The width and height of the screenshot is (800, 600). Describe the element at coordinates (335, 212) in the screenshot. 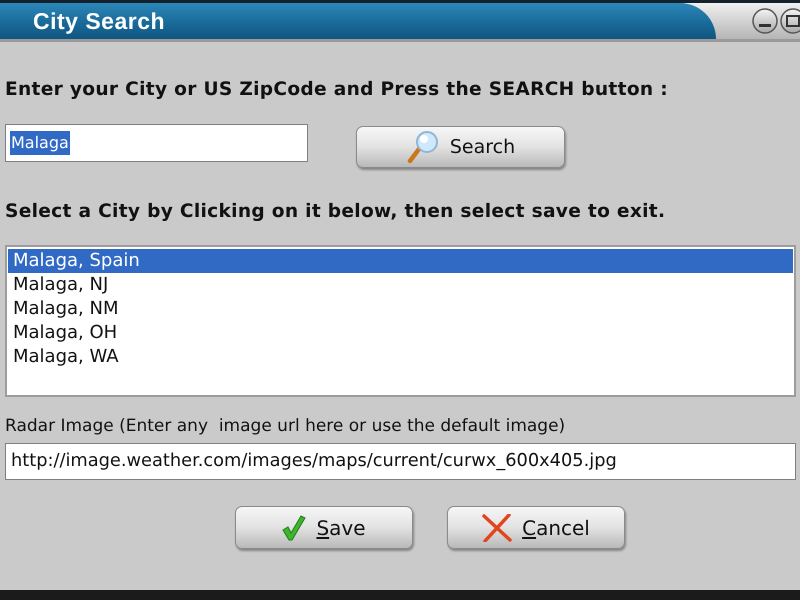

I see `results-prompt: Select a City by Clicking on it below, then select save to exit.` at that location.